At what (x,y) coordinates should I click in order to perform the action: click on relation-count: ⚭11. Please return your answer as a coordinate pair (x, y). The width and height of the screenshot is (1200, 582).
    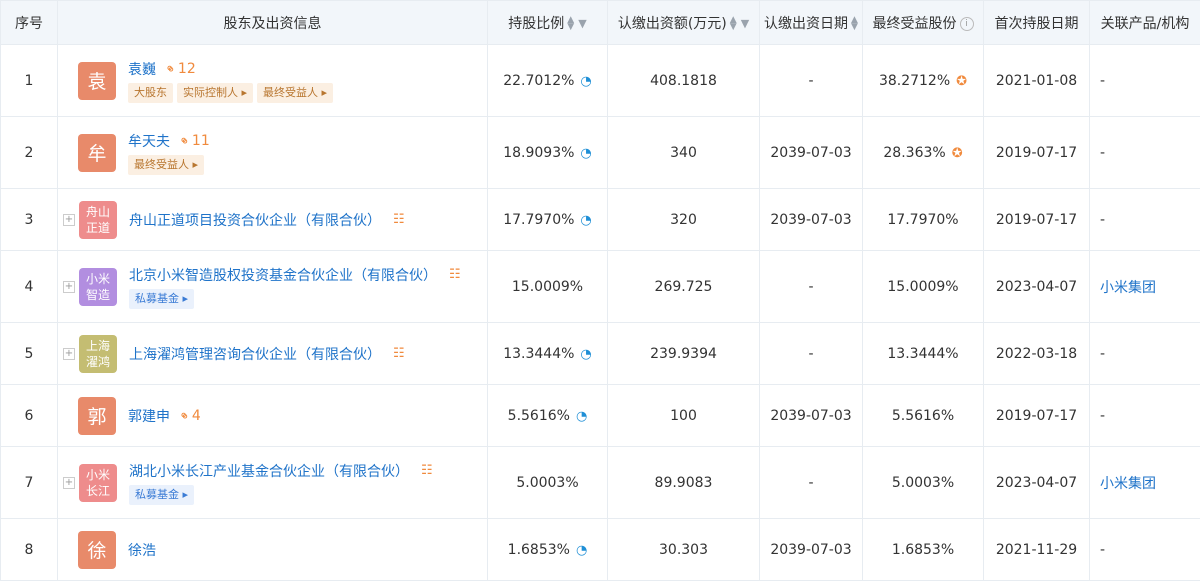
    Looking at the image, I should click on (191, 141).